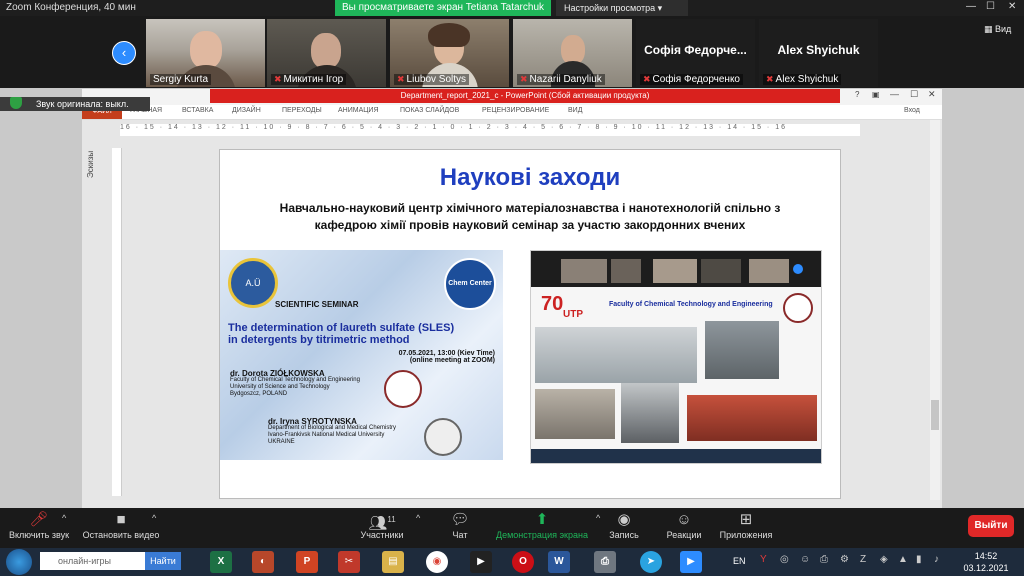 This screenshot has height=576, width=1024. I want to click on thumbnails-label: Эскизы, so click(90, 164).